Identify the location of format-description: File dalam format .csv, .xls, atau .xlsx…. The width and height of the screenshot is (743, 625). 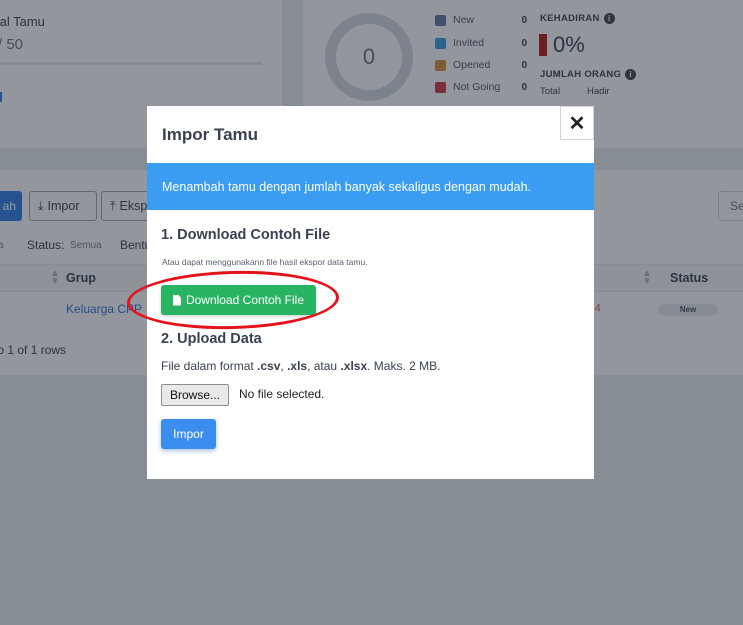
(301, 366).